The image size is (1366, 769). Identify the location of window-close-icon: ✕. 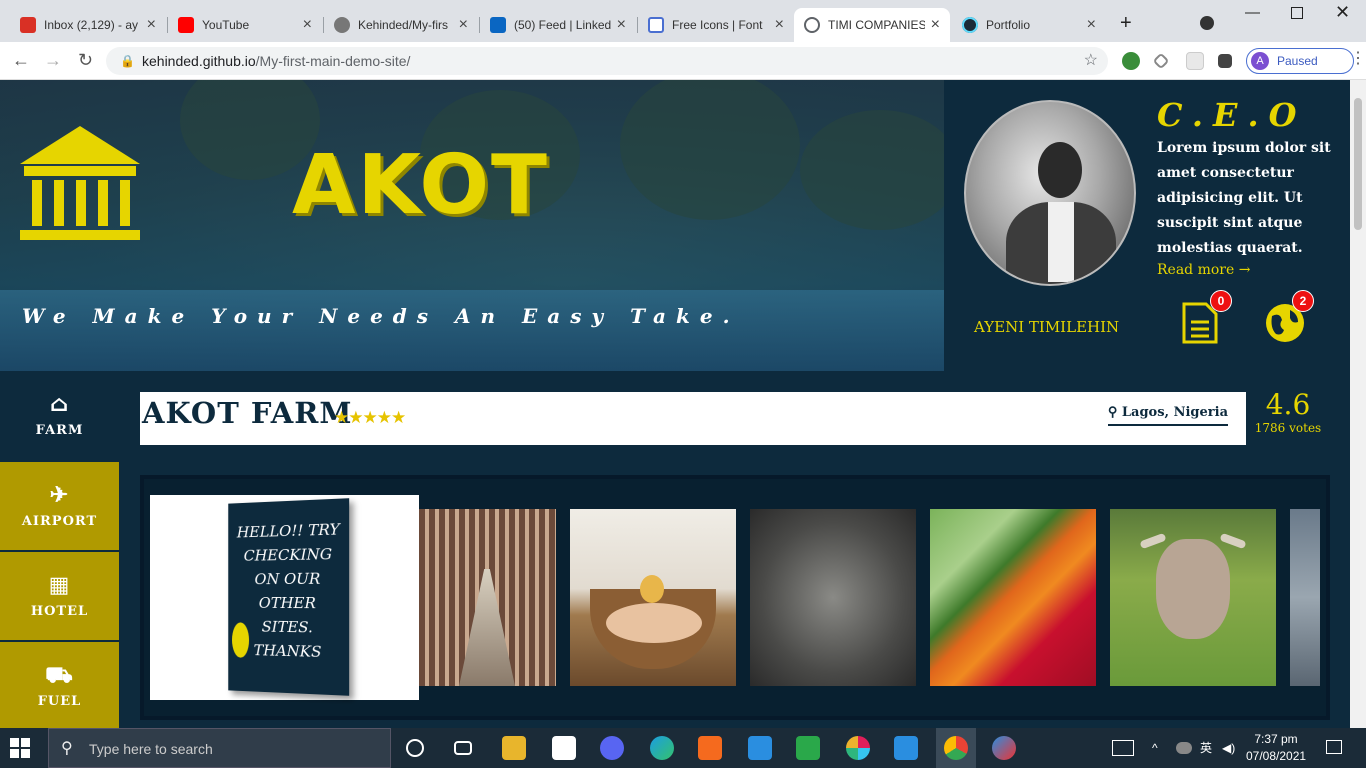
(1342, 12).